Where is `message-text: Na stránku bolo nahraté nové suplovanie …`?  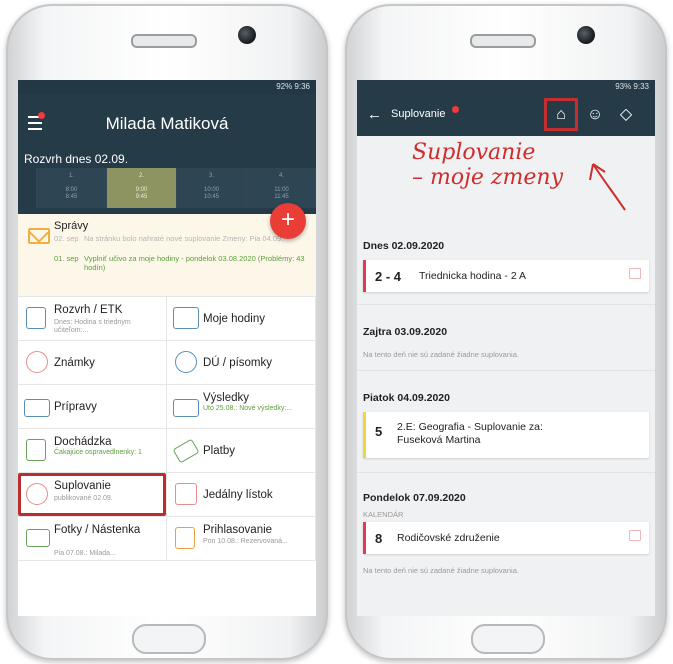 message-text: Na stránku bolo nahraté nové suplovanie … is located at coordinates (184, 238).